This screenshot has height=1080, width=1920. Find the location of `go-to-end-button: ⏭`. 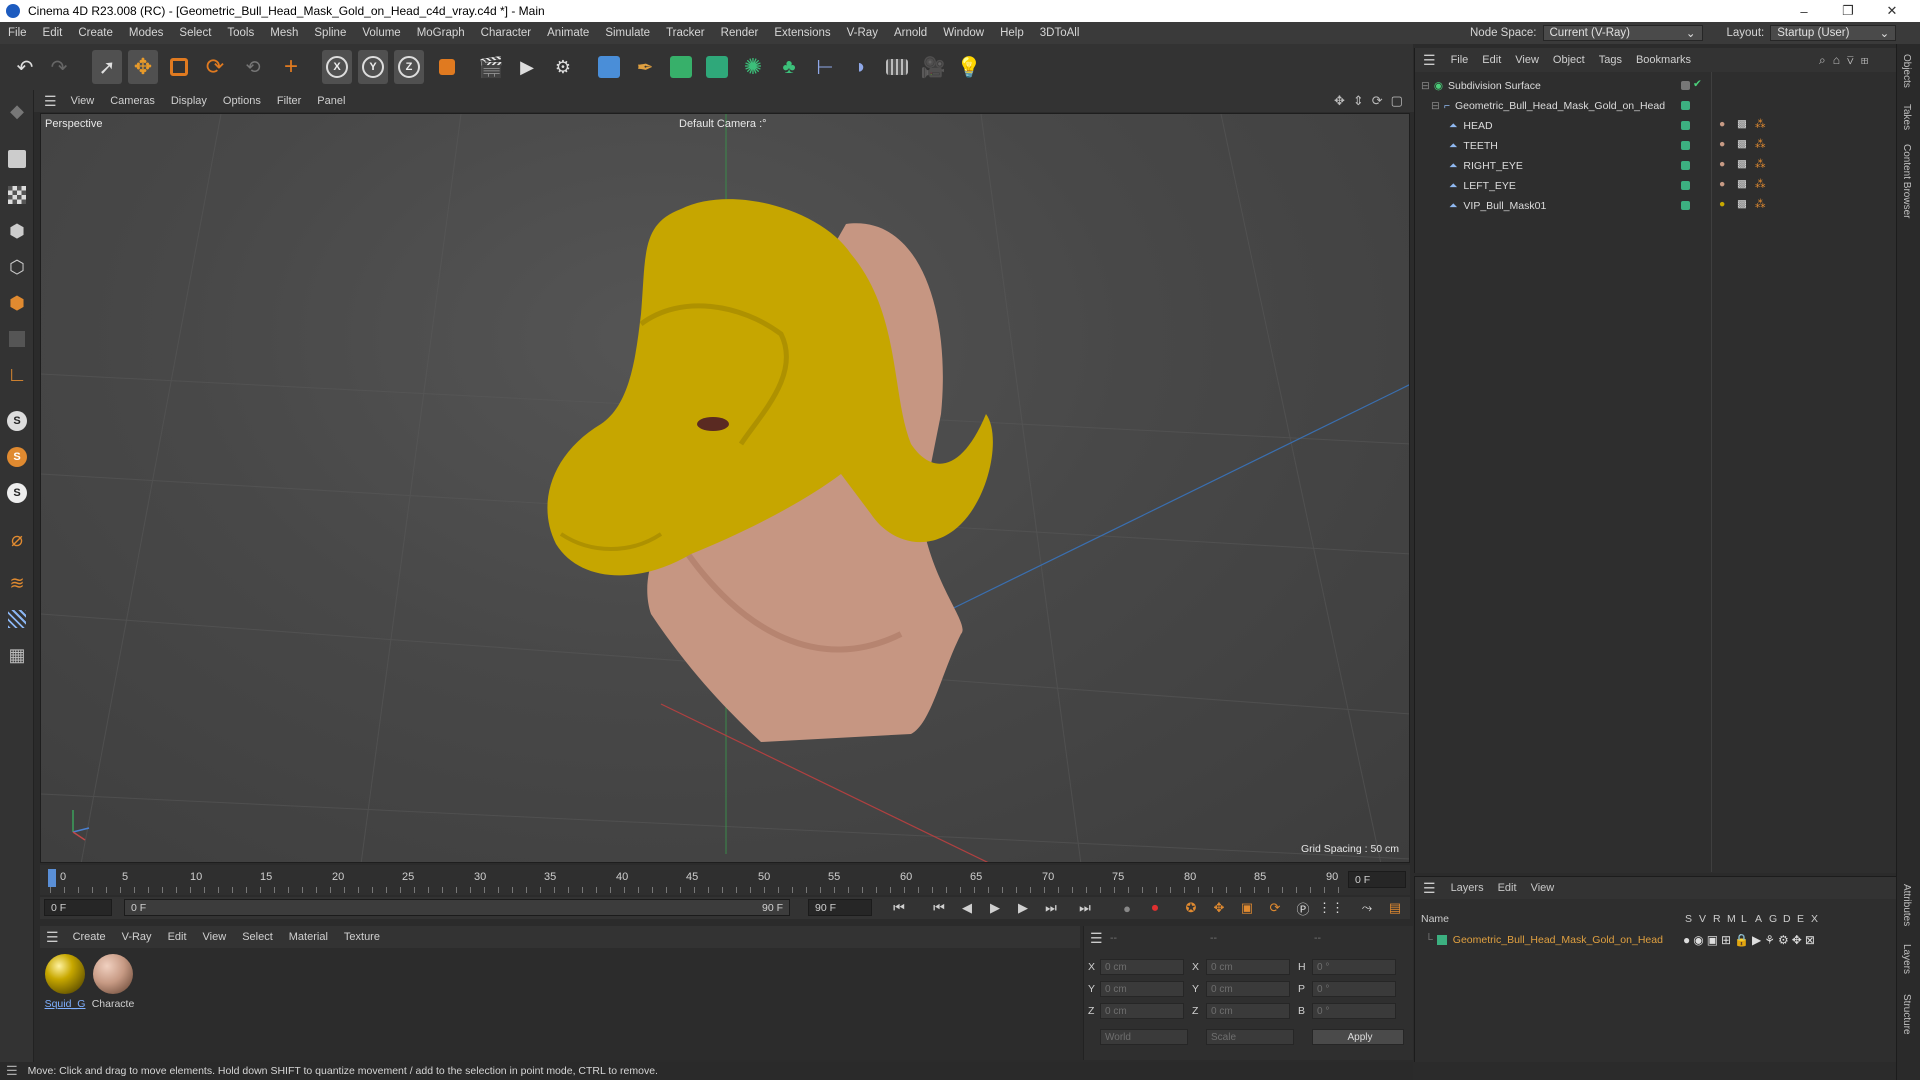

go-to-end-button: ⏭ is located at coordinates (1085, 908).